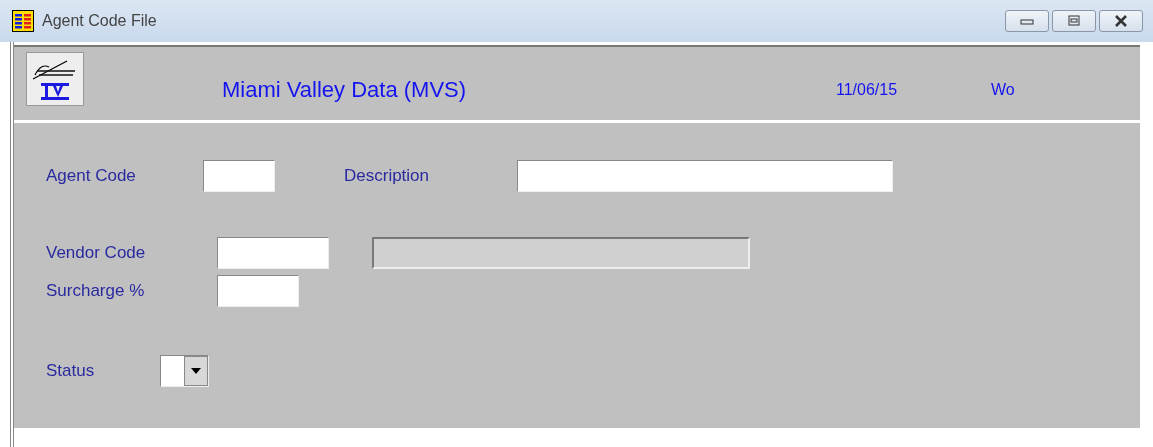  What do you see at coordinates (96, 253) in the screenshot?
I see `field-label: Vendor Code` at bounding box center [96, 253].